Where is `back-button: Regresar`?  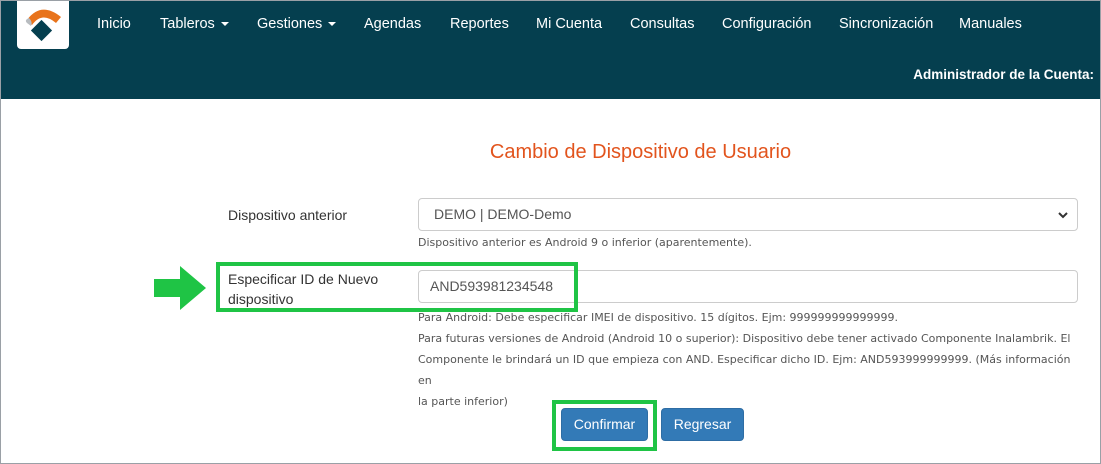 back-button: Regresar is located at coordinates (702, 424).